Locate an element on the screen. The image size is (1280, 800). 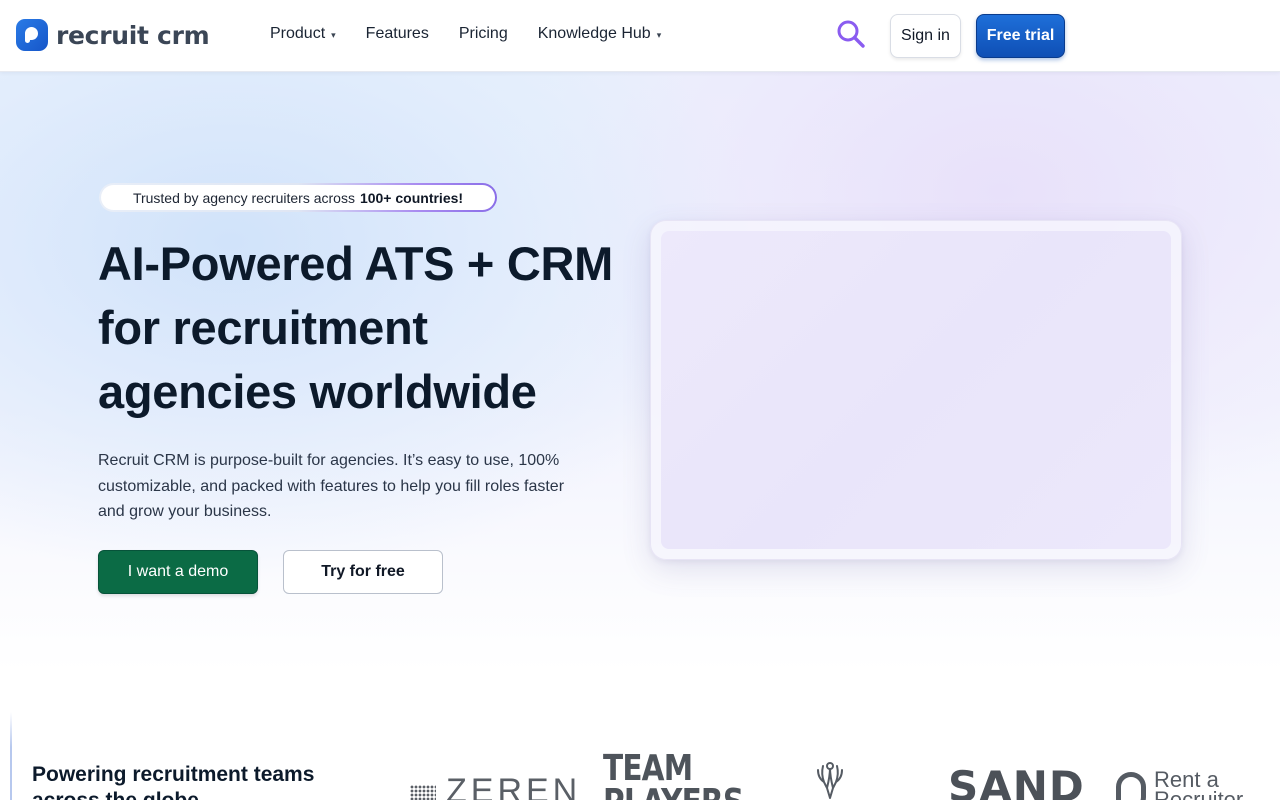
client-logo-text: ZEREN is located at coordinates (514, 786).